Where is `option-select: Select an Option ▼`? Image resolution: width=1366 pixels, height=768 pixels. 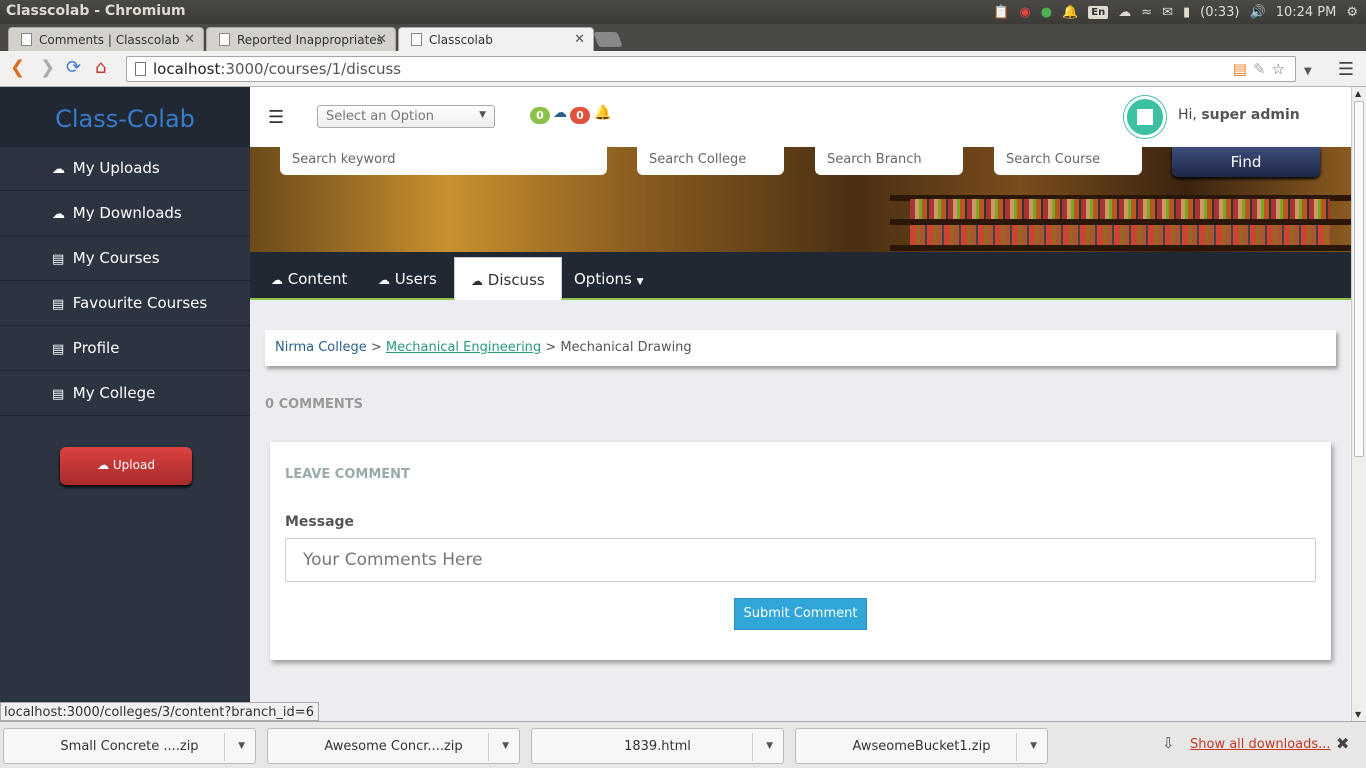 option-select: Select an Option ▼ is located at coordinates (406, 116).